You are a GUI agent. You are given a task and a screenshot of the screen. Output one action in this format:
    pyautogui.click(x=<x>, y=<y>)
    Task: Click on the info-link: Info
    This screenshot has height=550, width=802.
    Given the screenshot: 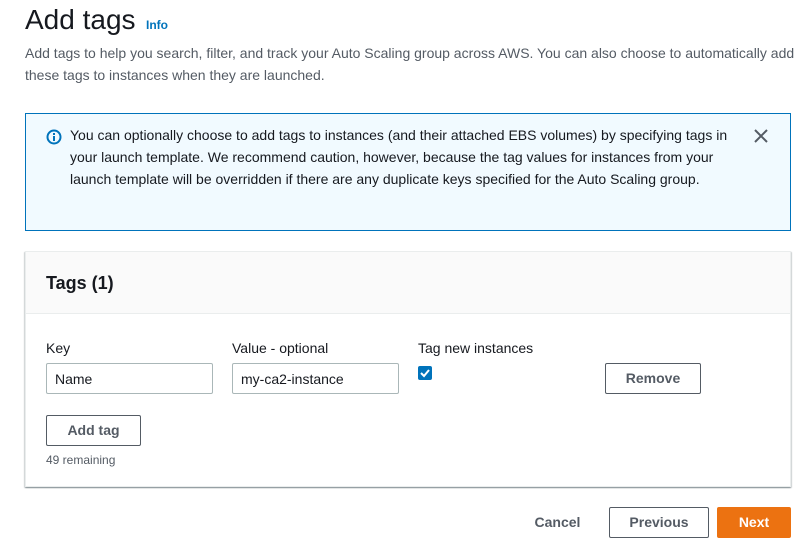 What is the action you would take?
    pyautogui.click(x=157, y=25)
    